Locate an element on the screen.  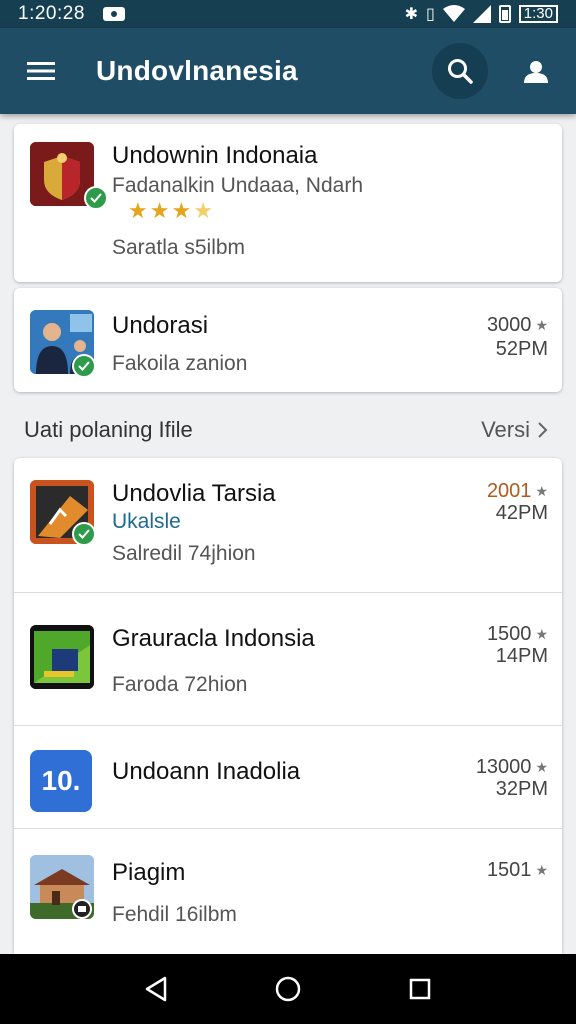
app-icon-text: 10. is located at coordinates (61, 780).